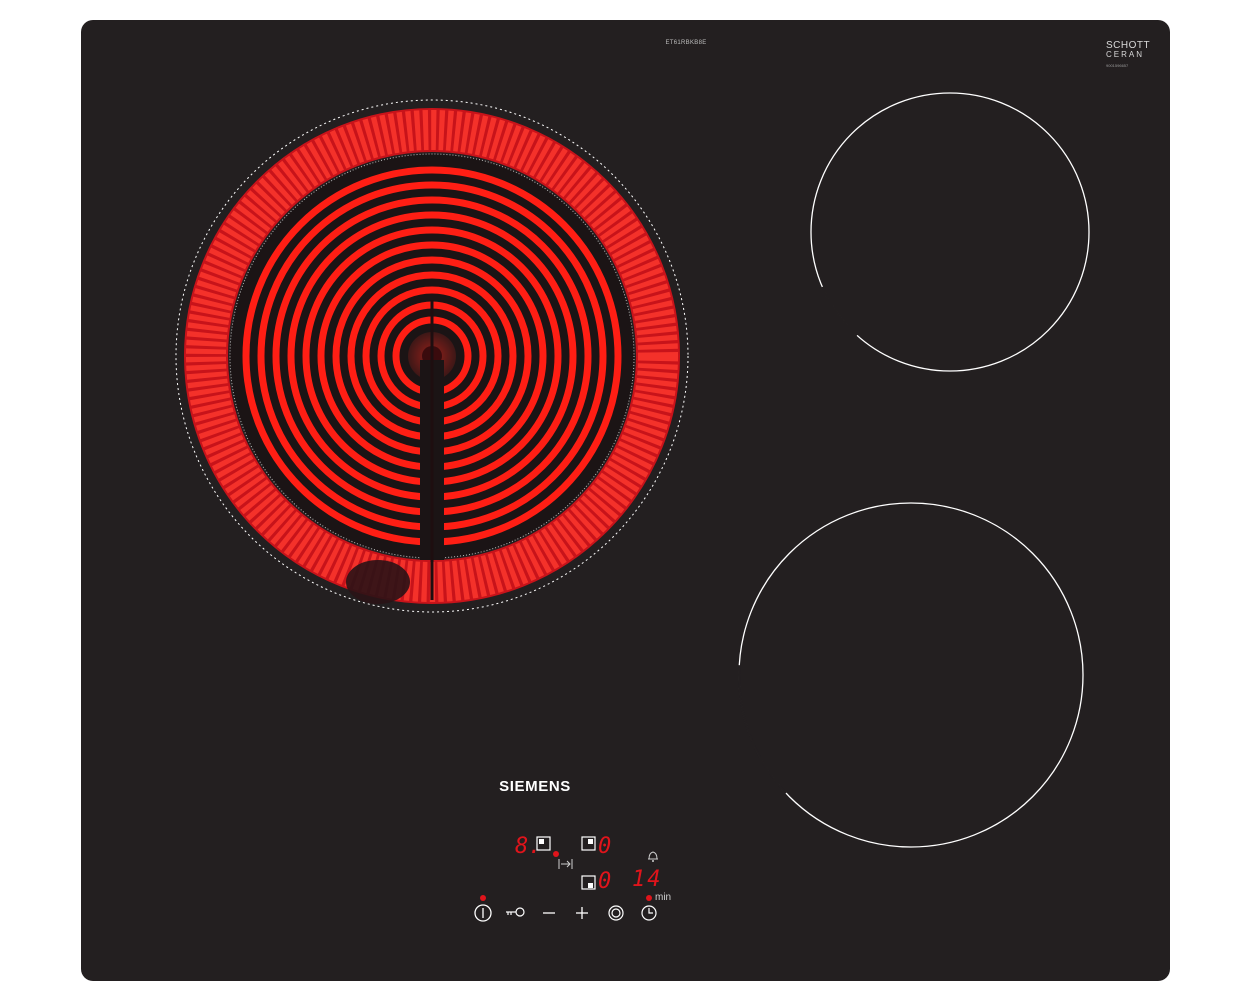  Describe the element at coordinates (911, 675) in the screenshot. I see `cooking-zone-front-right` at that location.